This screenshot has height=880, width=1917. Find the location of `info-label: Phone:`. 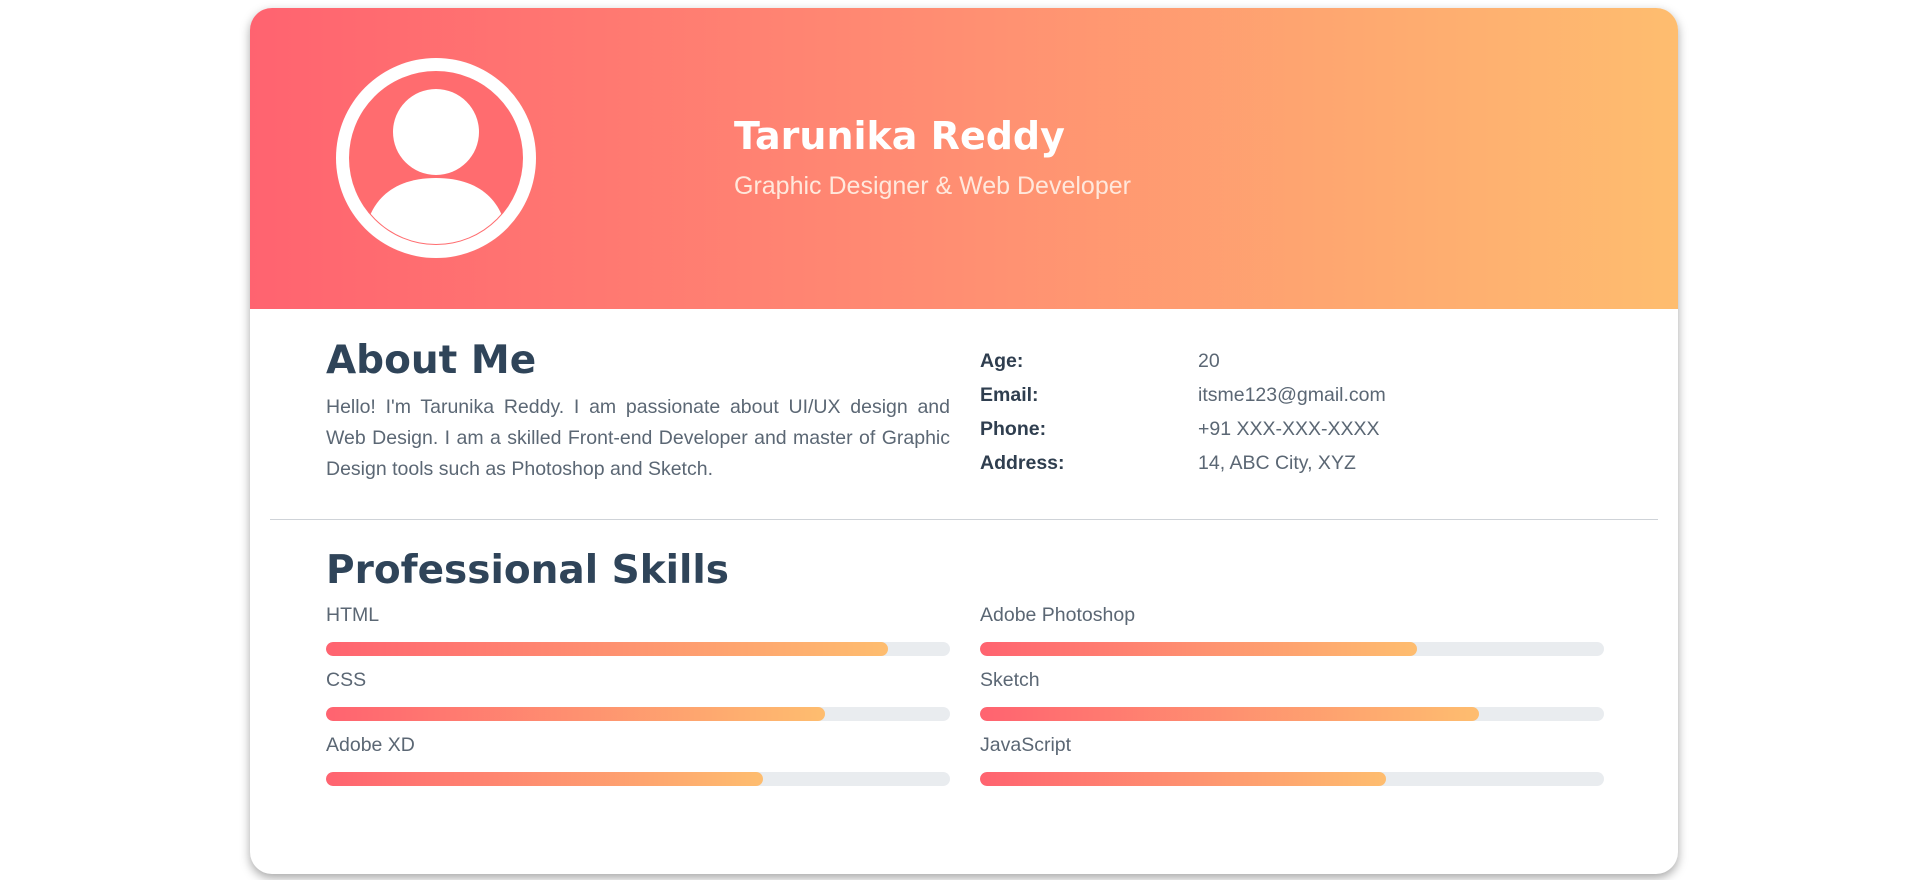

info-label: Phone: is located at coordinates (1013, 429).